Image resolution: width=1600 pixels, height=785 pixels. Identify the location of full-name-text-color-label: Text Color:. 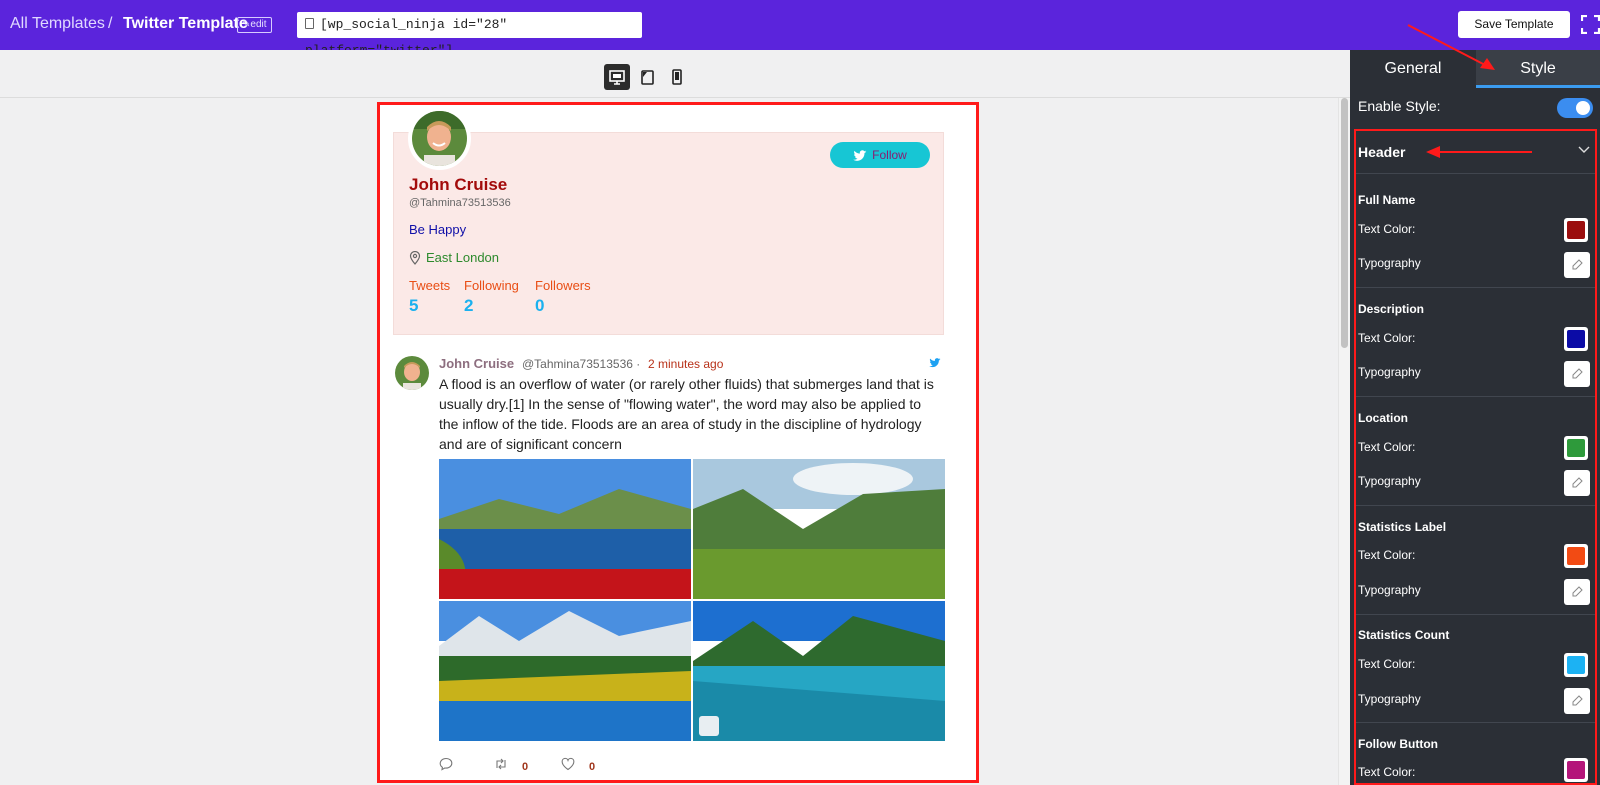
(1387, 229).